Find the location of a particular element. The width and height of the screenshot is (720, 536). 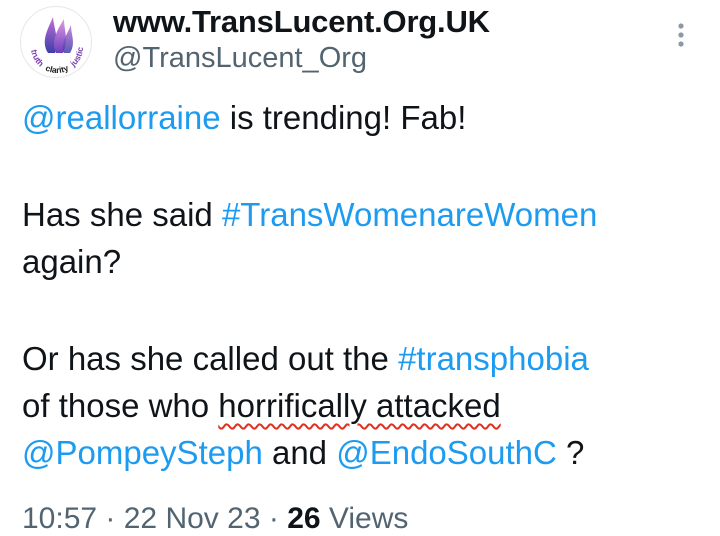

views-label: Views is located at coordinates (364, 518).